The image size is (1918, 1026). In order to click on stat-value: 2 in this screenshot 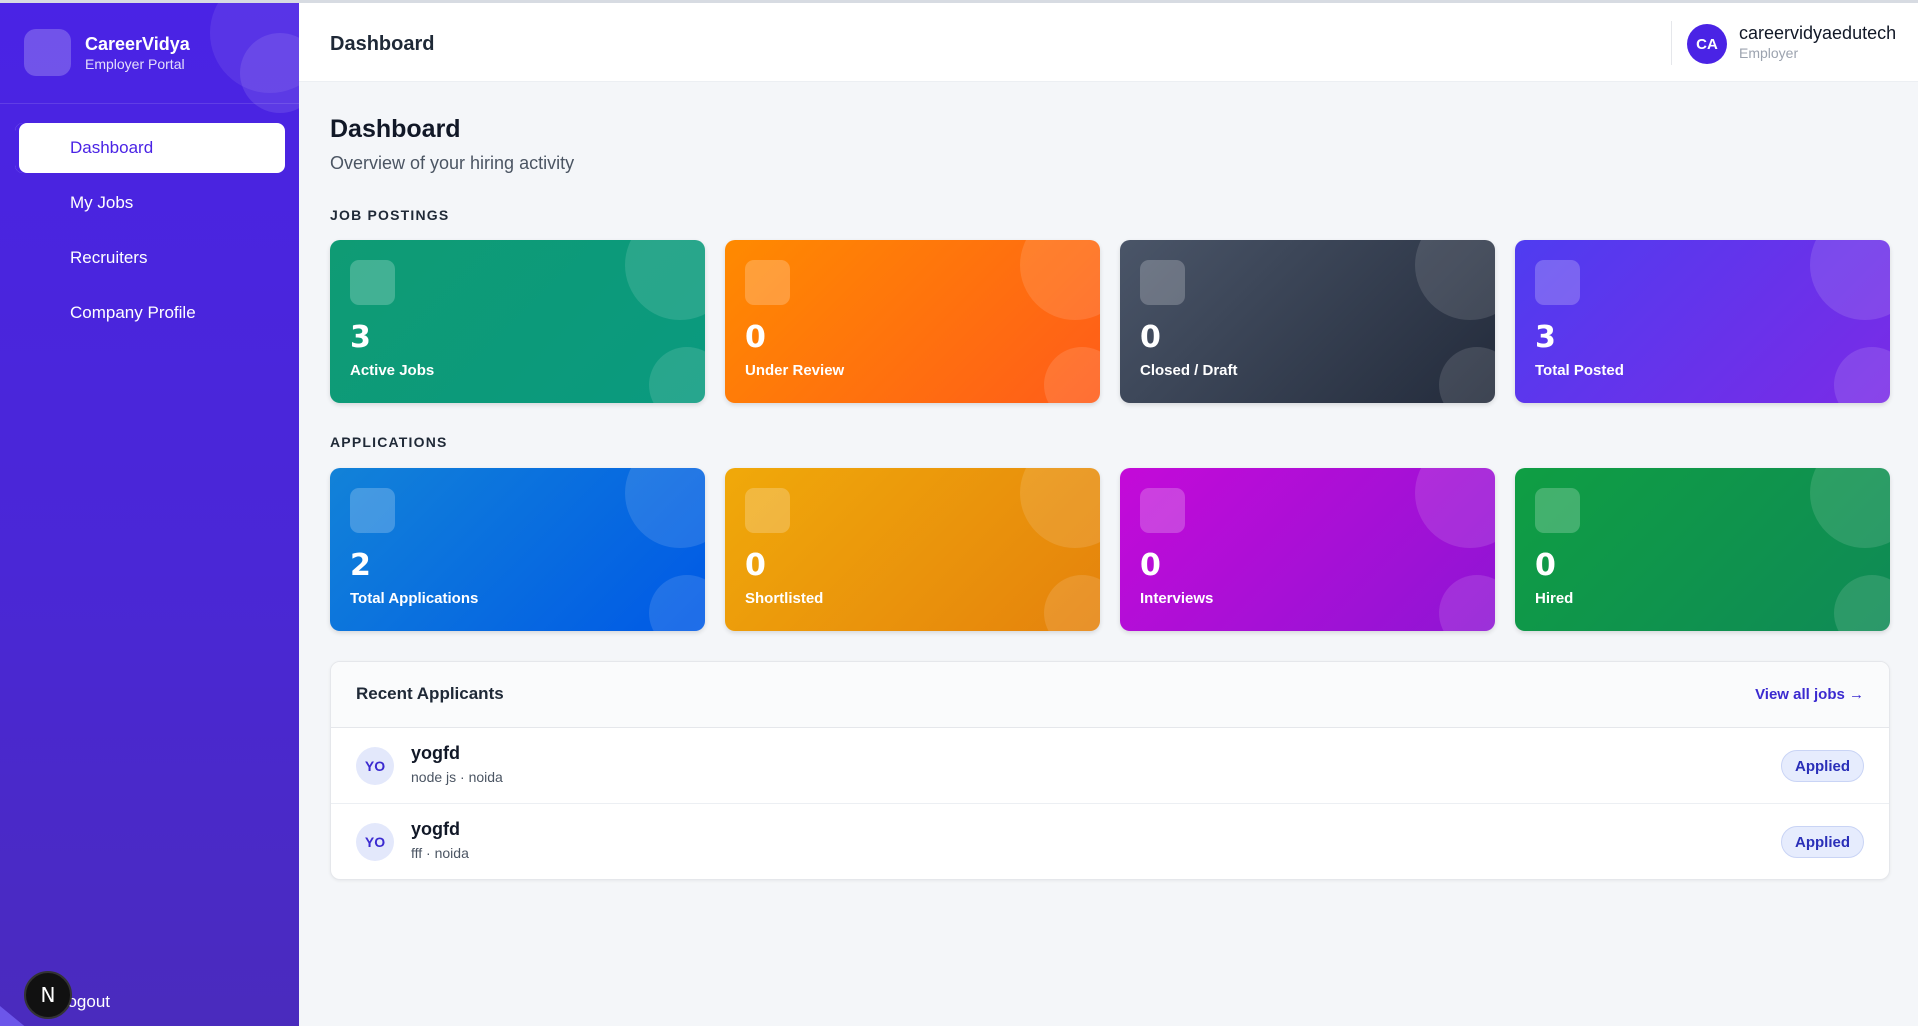, I will do `click(360, 565)`.